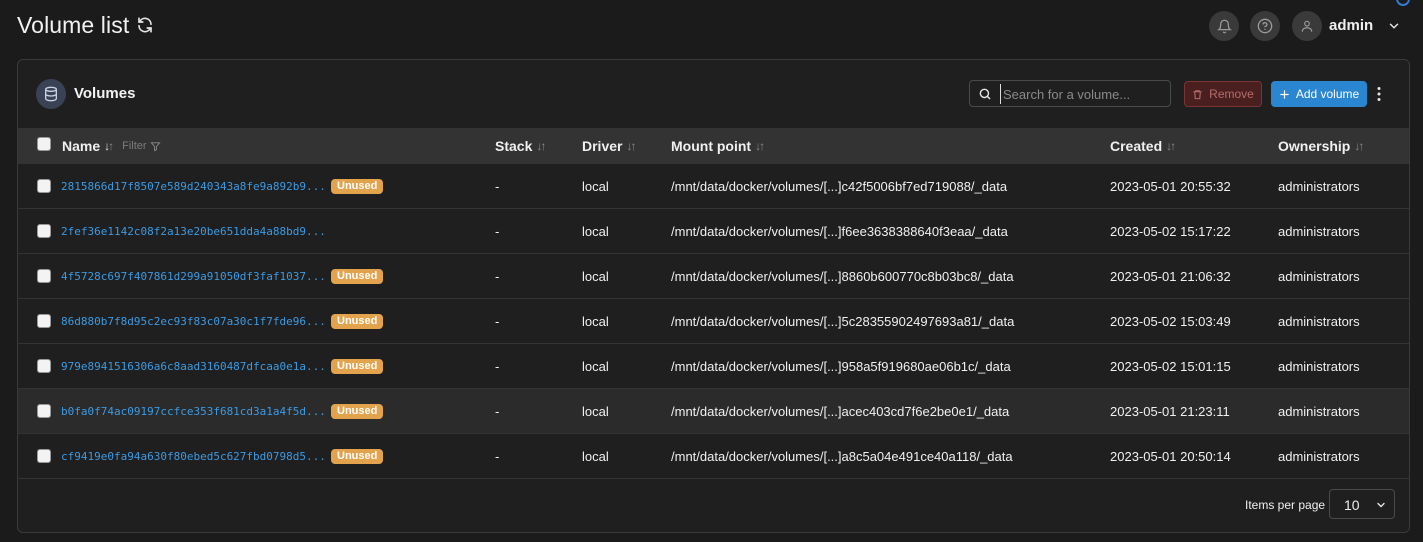 Image resolution: width=1423 pixels, height=542 pixels. I want to click on avatar, so click(1307, 26).